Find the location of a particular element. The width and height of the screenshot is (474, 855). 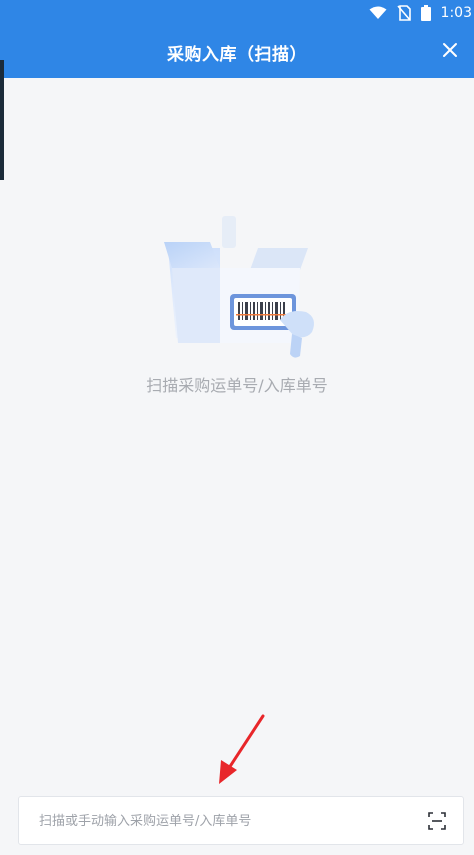

close-button is located at coordinates (450, 50).